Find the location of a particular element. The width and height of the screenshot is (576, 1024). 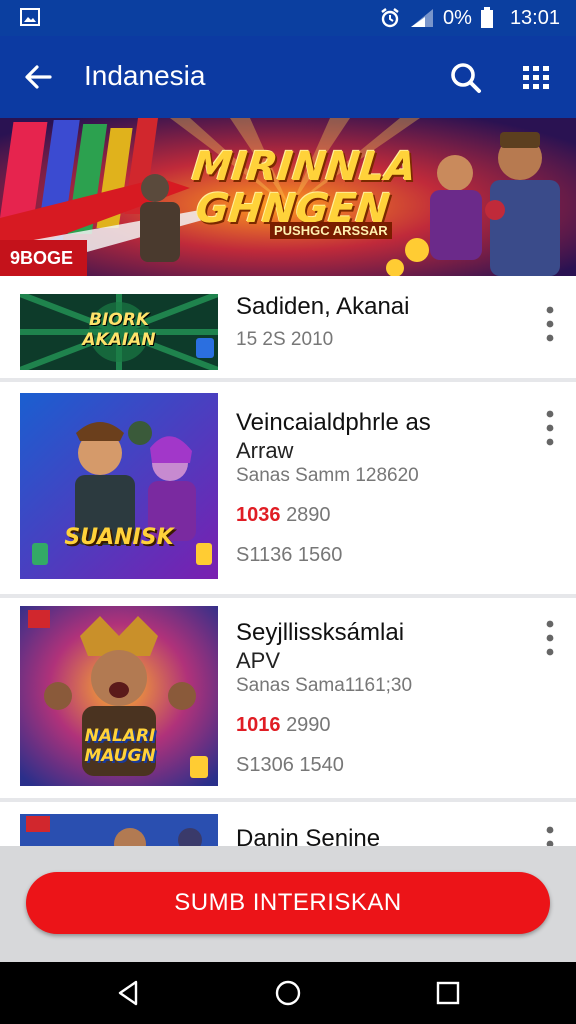

item-meta: Sanas Sama1161;30 is located at coordinates (324, 685).